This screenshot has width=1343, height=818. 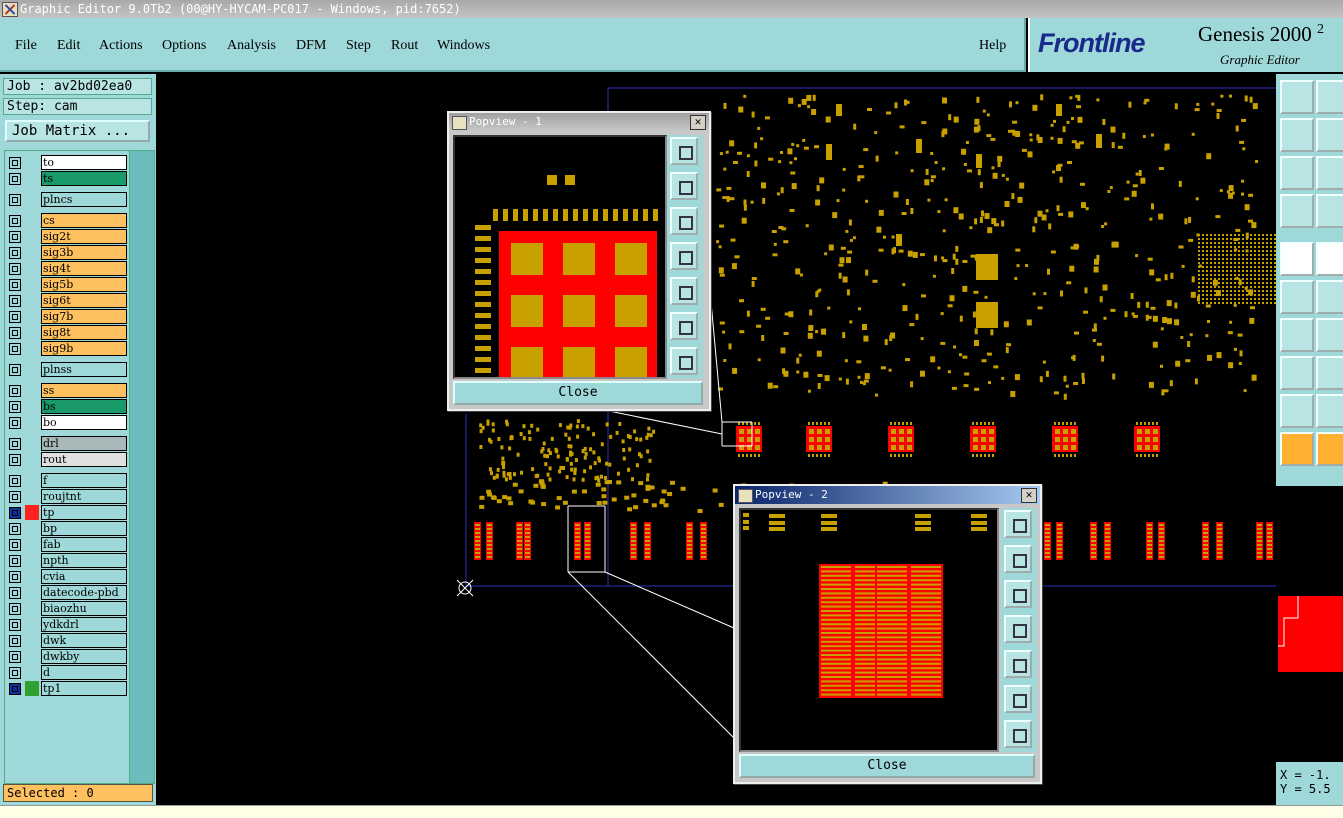 What do you see at coordinates (84, 592) in the screenshot?
I see `layer-name: datecode-pbd` at bounding box center [84, 592].